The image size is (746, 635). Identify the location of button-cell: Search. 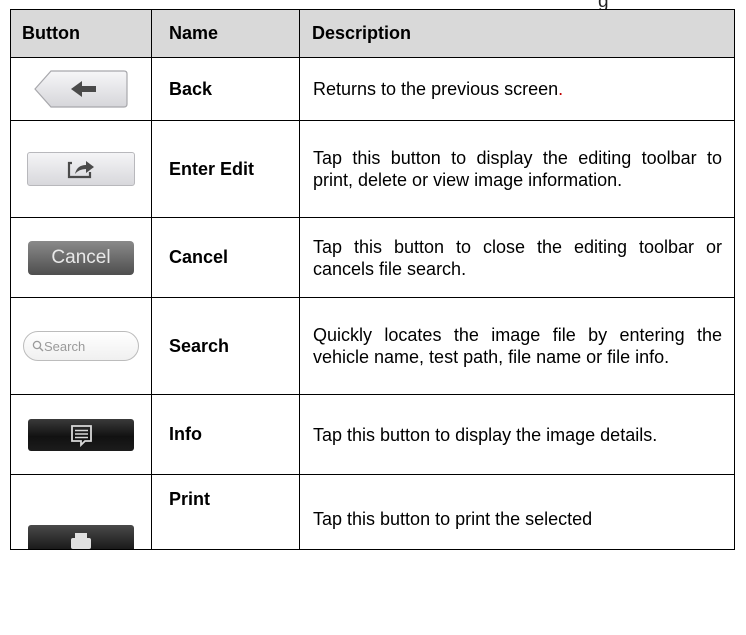
(81, 346).